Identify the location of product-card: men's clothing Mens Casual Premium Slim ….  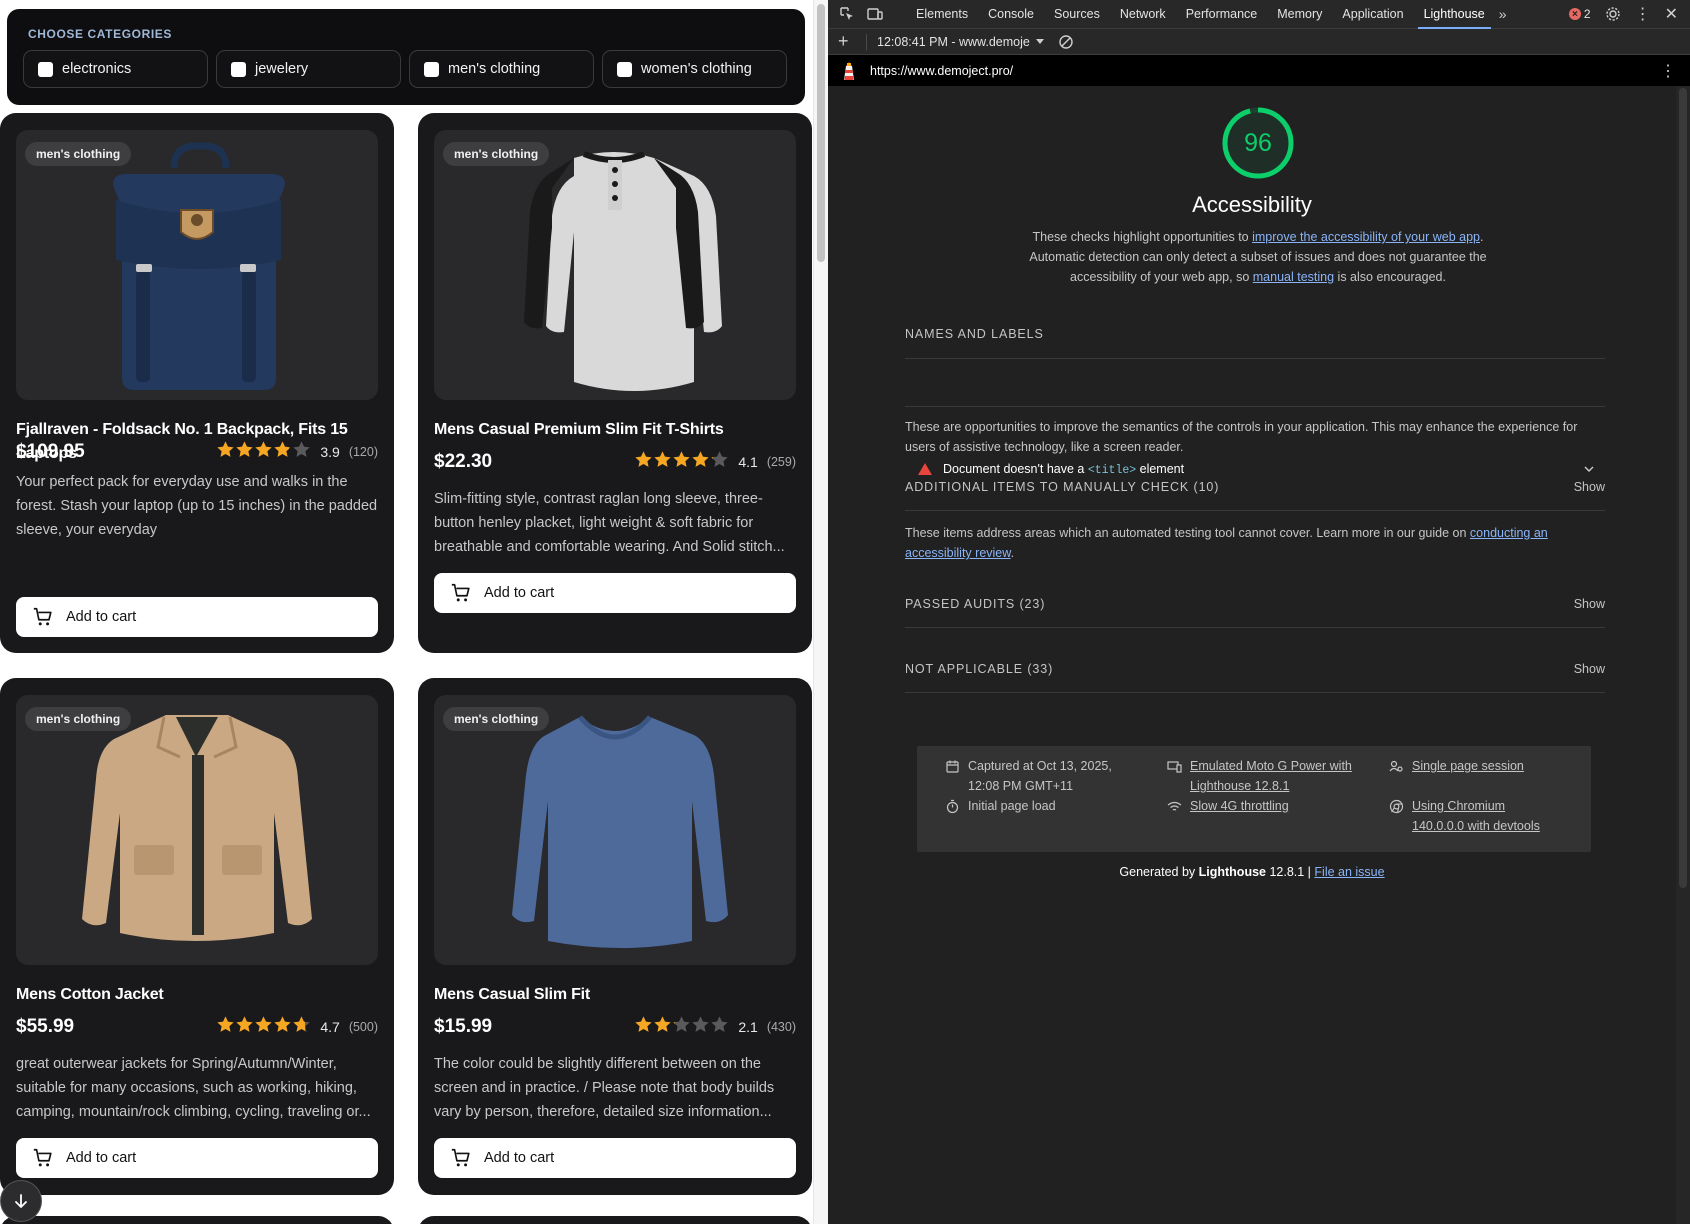
(615, 383).